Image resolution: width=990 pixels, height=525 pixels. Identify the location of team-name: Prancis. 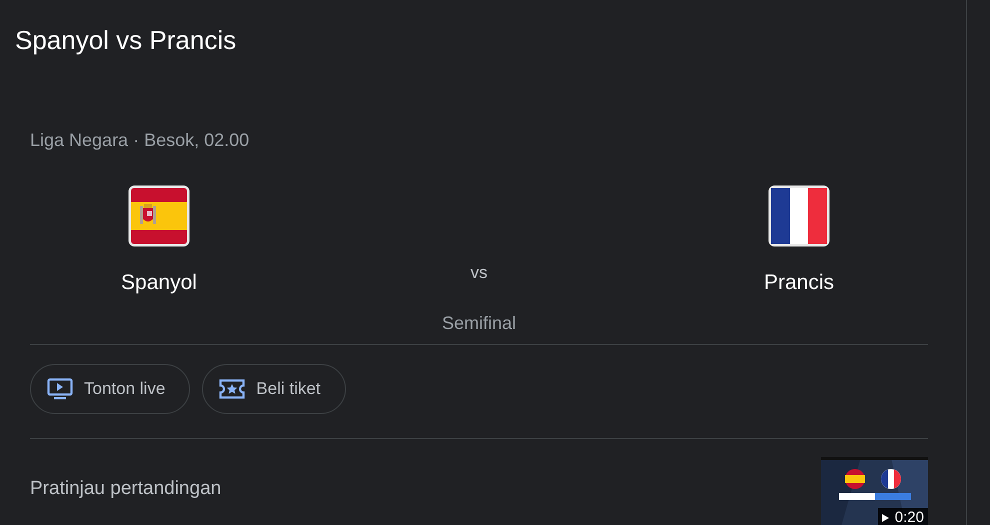
(799, 283).